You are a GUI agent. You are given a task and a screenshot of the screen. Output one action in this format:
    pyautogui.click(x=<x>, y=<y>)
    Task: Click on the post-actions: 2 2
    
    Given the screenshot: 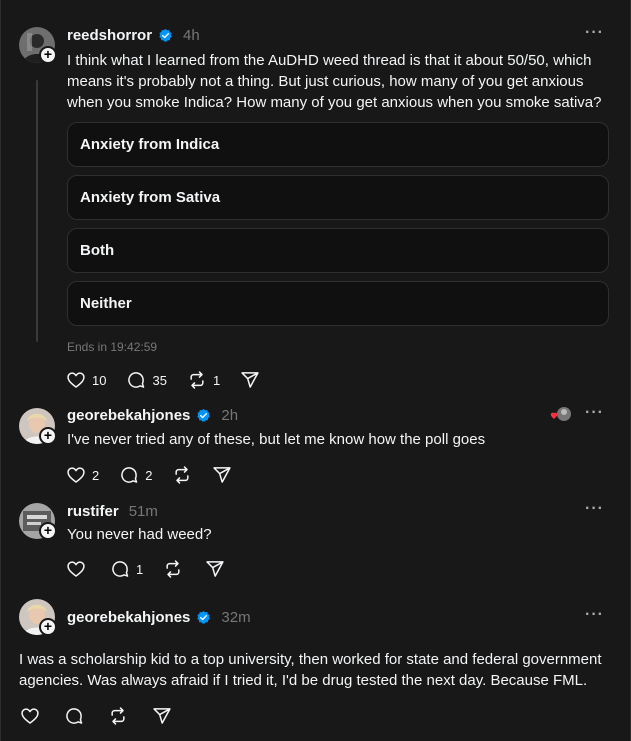 What is the action you would take?
    pyautogui.click(x=149, y=475)
    